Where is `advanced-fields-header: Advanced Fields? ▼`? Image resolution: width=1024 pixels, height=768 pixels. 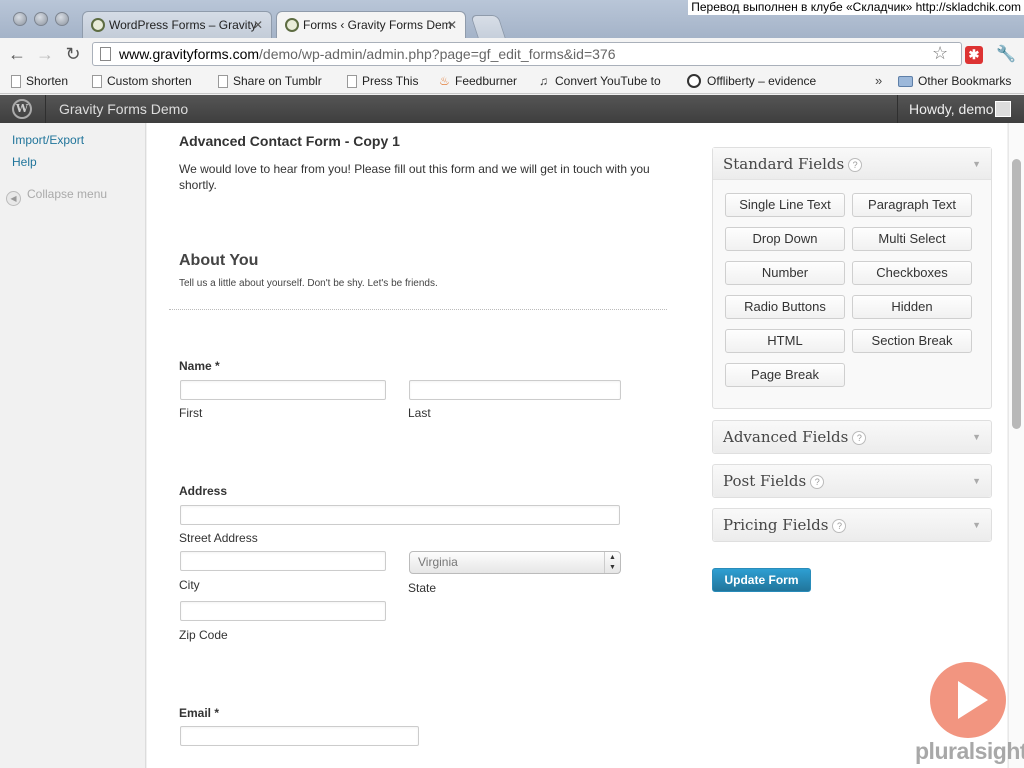 advanced-fields-header: Advanced Fields? ▼ is located at coordinates (852, 437).